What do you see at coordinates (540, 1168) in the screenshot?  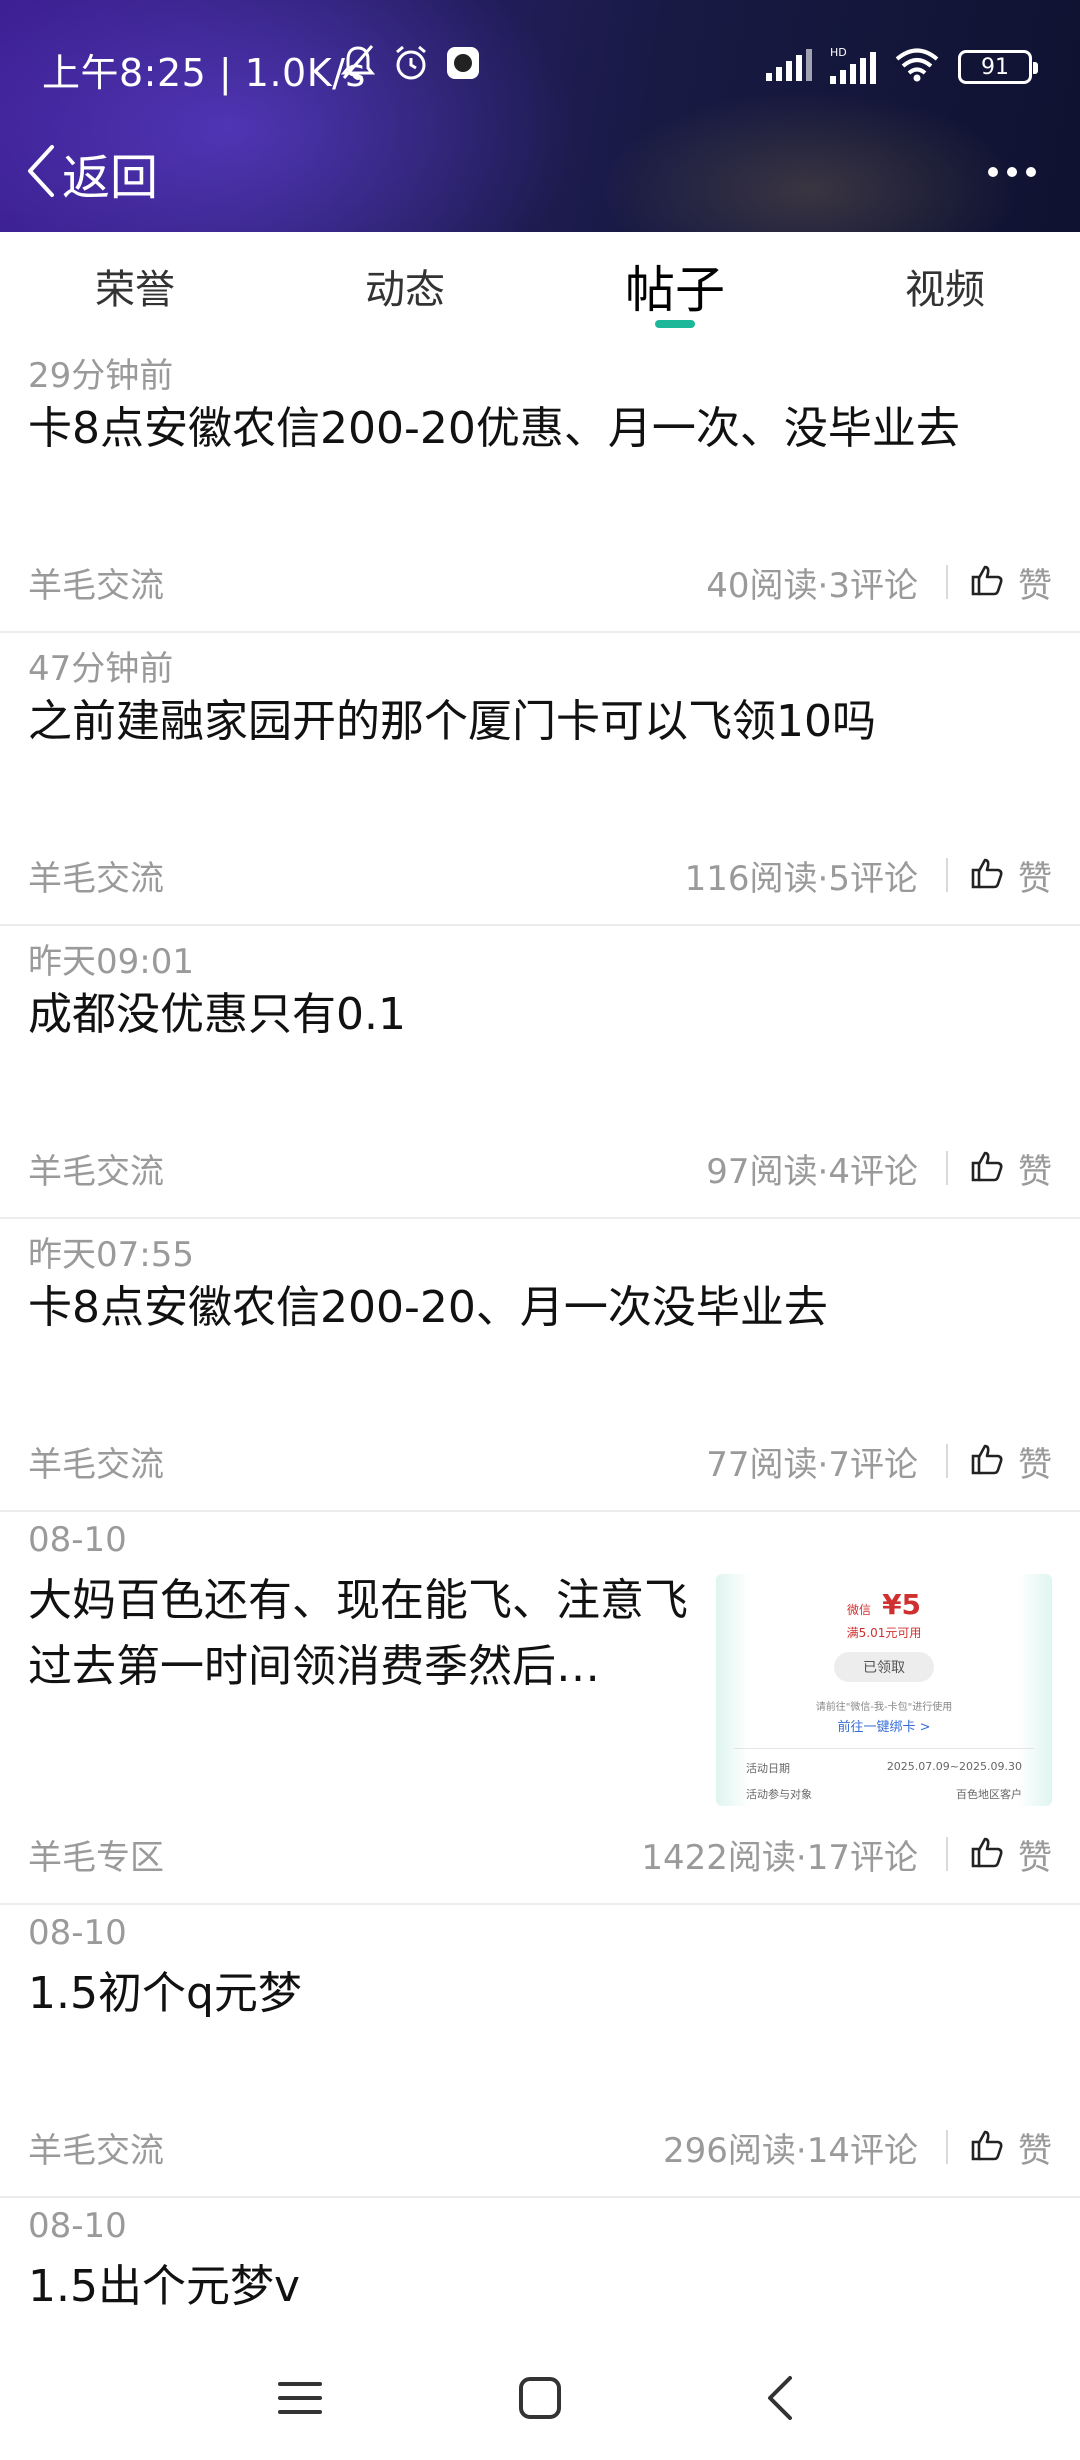 I see `post-footer: 羊毛交流 97阅读·4评论 赞` at bounding box center [540, 1168].